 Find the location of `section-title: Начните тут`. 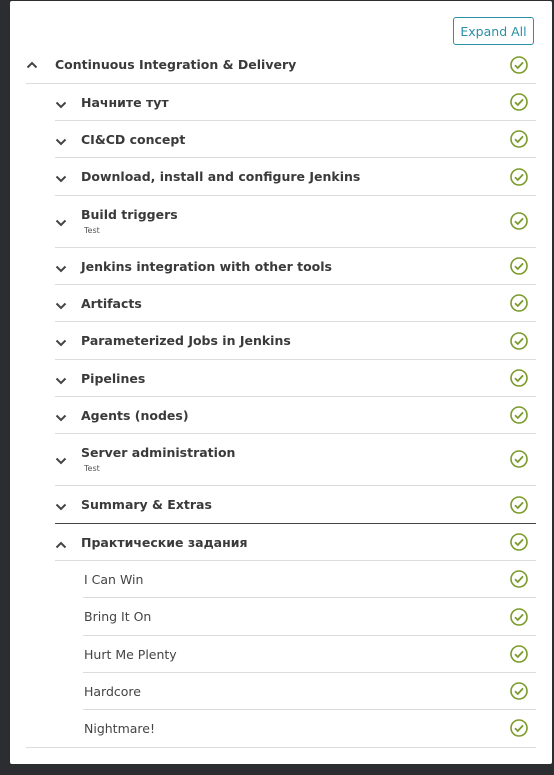

section-title: Начните тут is located at coordinates (125, 102).